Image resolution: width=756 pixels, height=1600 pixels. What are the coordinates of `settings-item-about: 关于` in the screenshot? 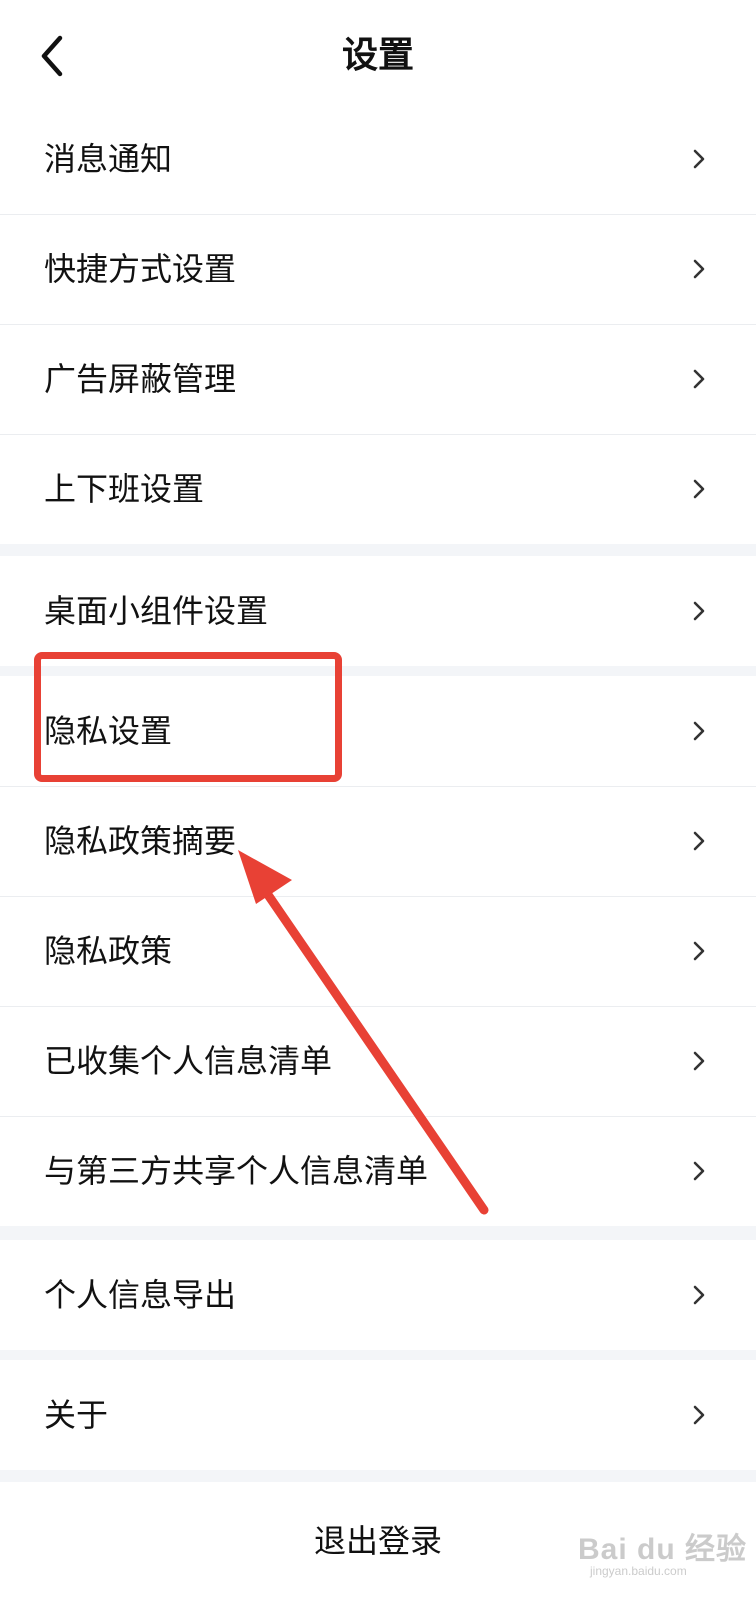 It's located at (378, 1415).